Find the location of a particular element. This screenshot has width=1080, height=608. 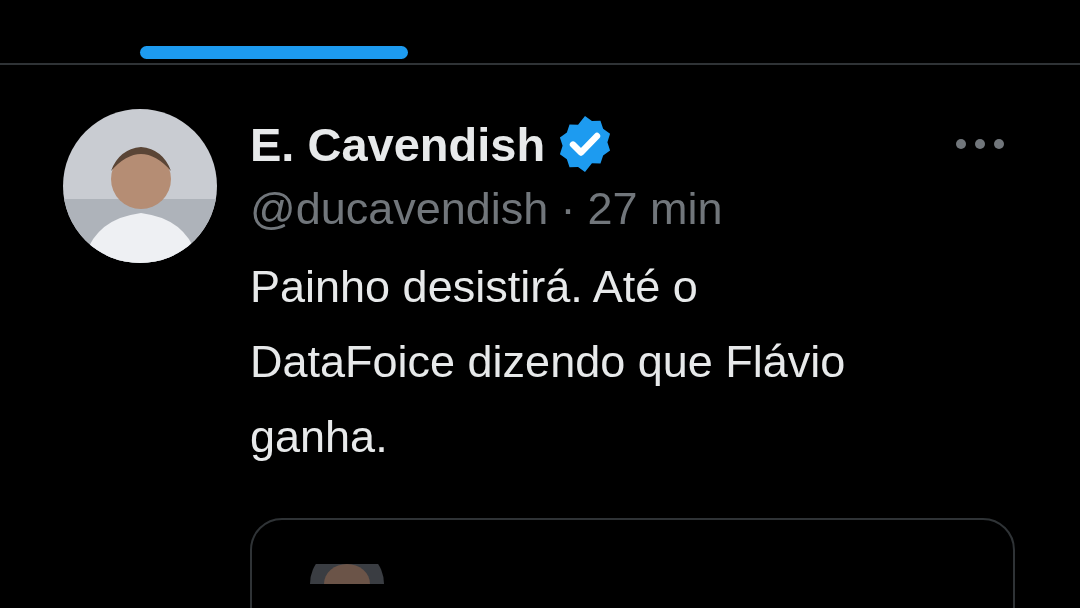

author-name: E. Cavendish is located at coordinates (398, 144).